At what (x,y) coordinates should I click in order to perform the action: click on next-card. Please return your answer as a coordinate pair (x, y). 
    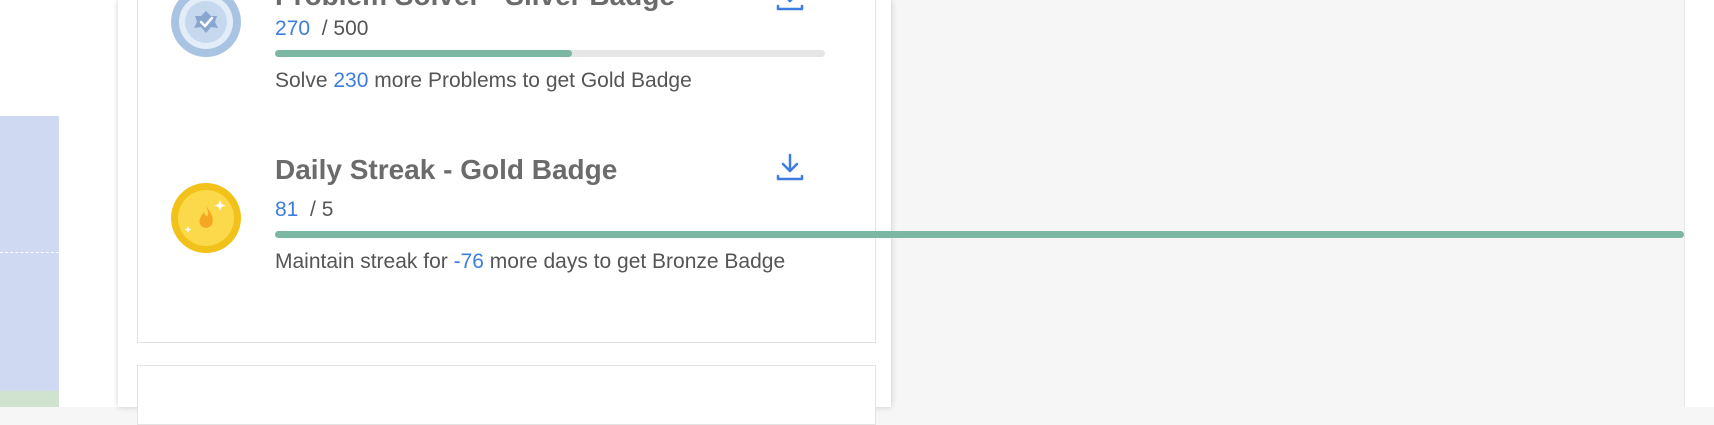
    Looking at the image, I should click on (506, 395).